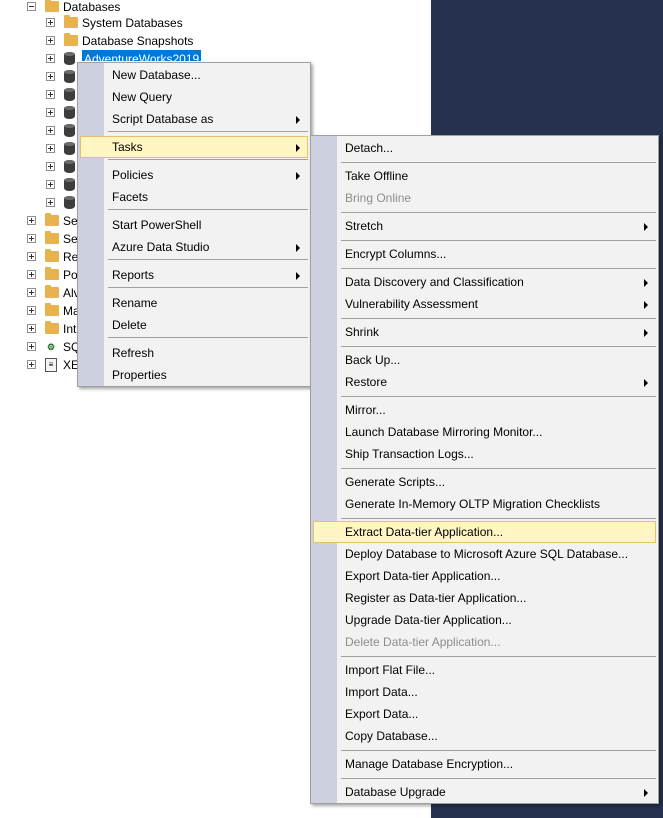  I want to click on menu-item-label: Start PowerShell, so click(157, 225).